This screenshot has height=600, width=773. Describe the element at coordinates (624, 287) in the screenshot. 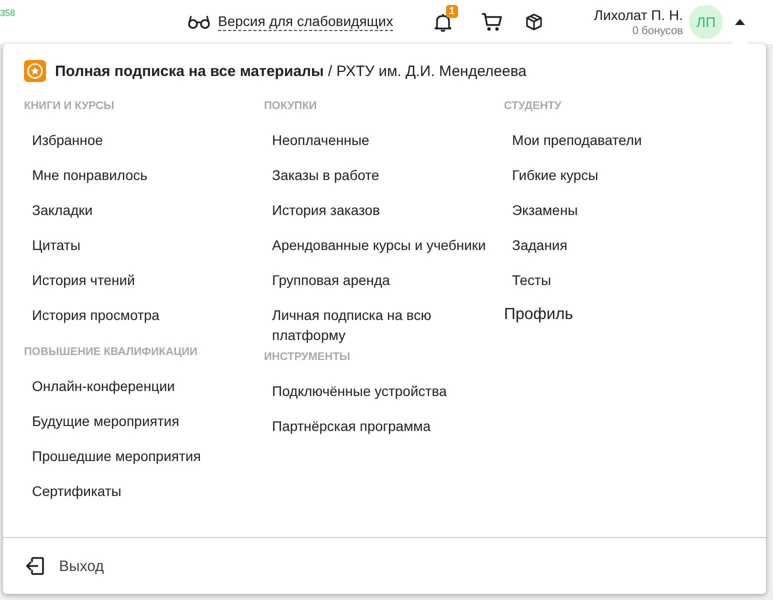

I see `menu-item: Тесты` at that location.